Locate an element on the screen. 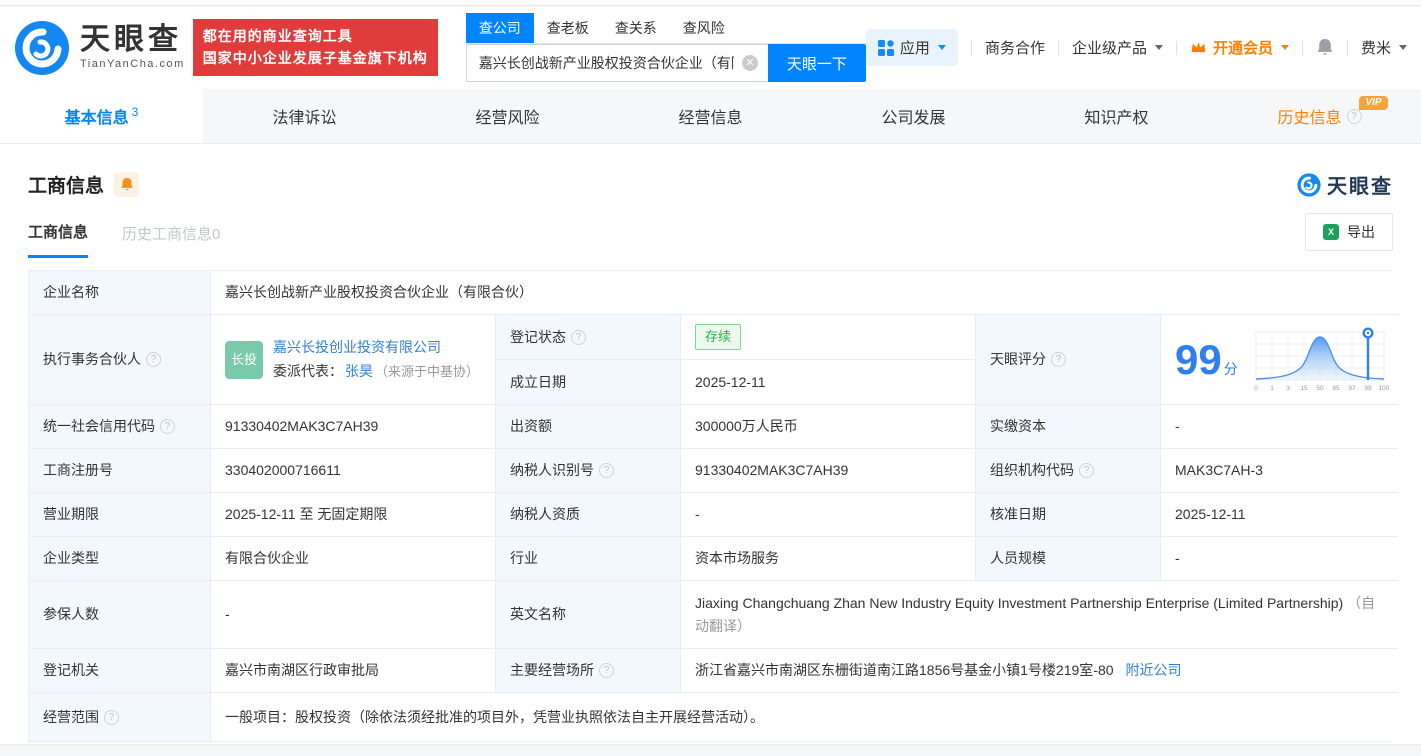  tab-history-info-label: 历史信息 is located at coordinates (1309, 118).